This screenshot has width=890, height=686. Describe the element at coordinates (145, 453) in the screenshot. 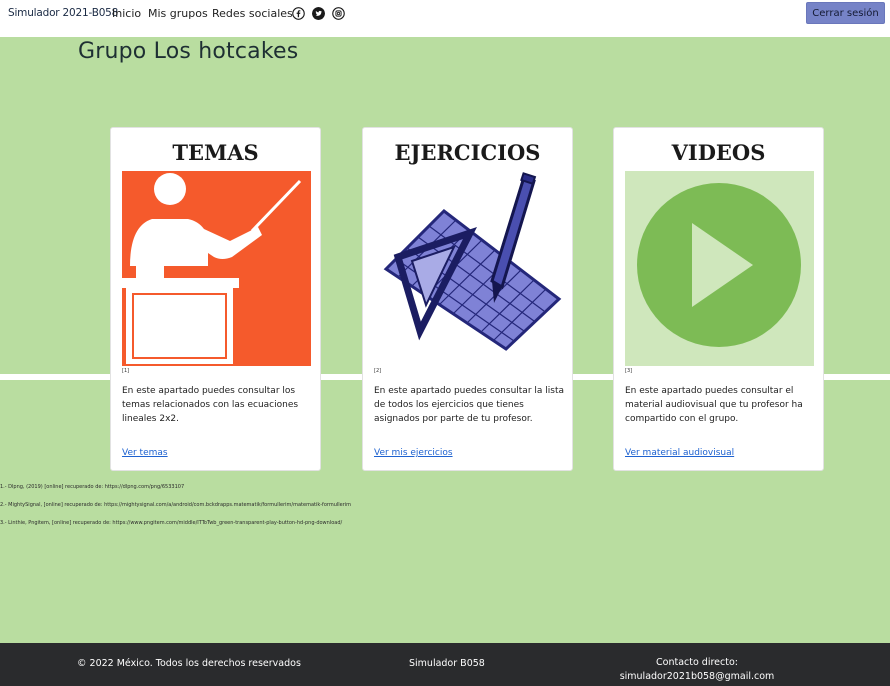

I see `link-ver-temas: Ver temas` at that location.